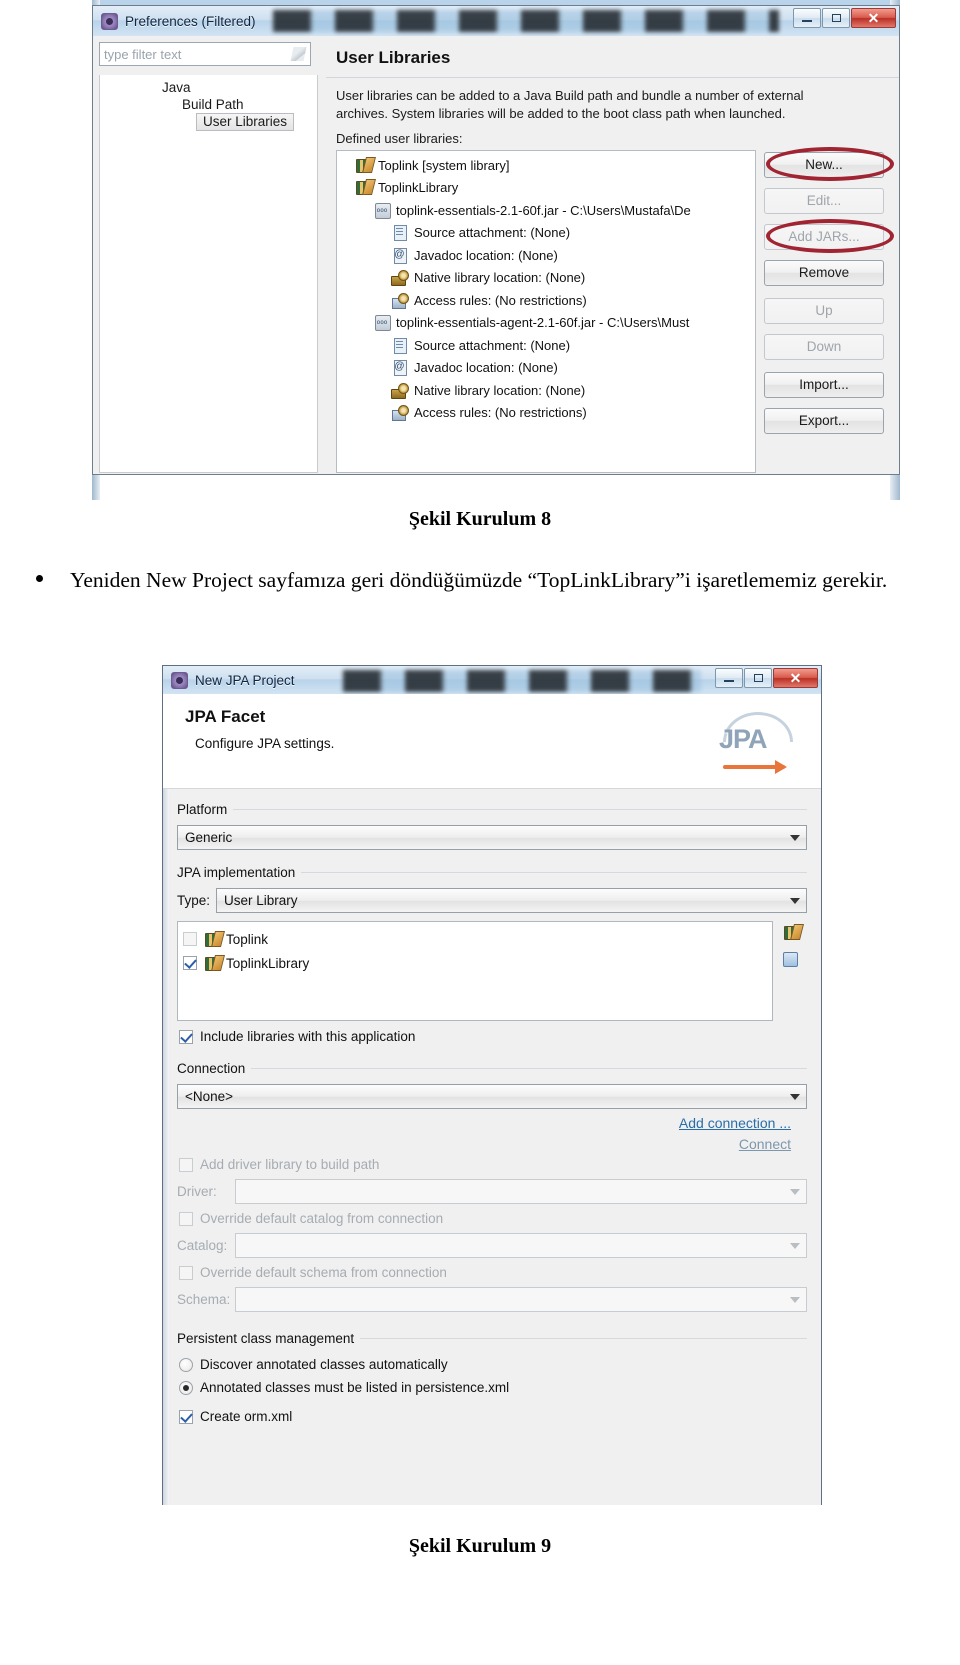  What do you see at coordinates (298, 54) in the screenshot?
I see `clear-filter-icon` at bounding box center [298, 54].